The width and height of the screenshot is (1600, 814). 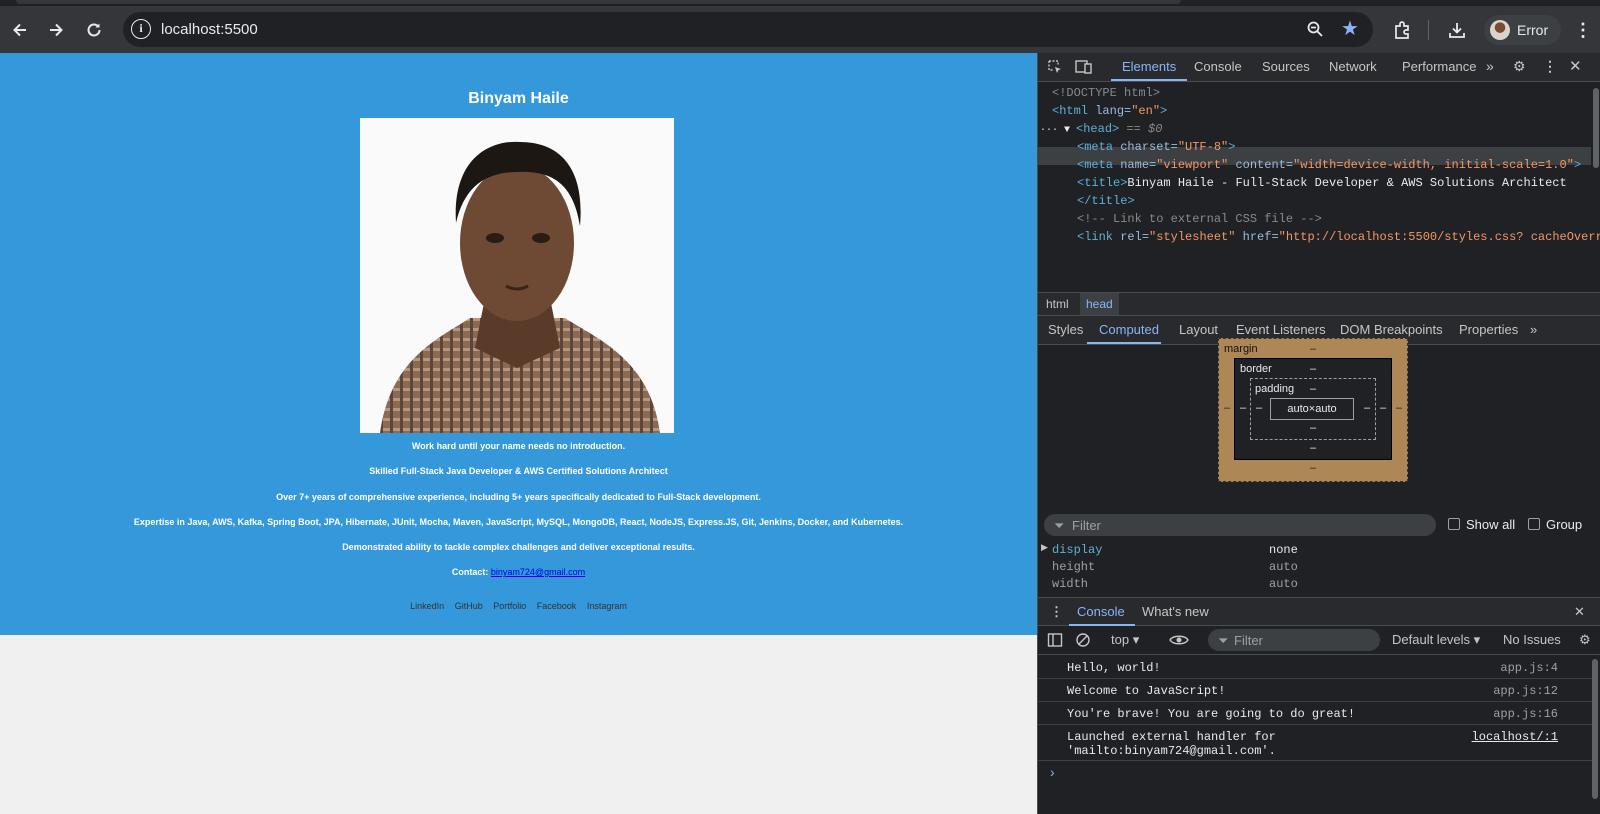 I want to click on close-icon: ✕, so click(x=1575, y=66).